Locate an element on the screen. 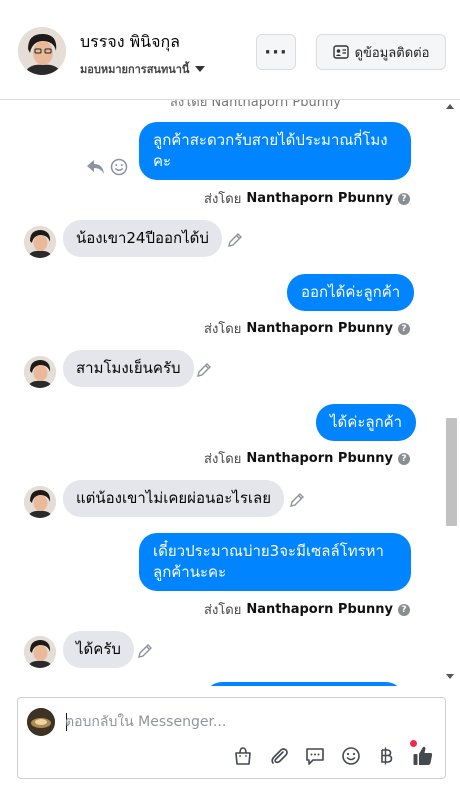 This screenshot has width=460, height=791. outgoing-message: ได้ค่ะลูกค้า is located at coordinates (366, 422).